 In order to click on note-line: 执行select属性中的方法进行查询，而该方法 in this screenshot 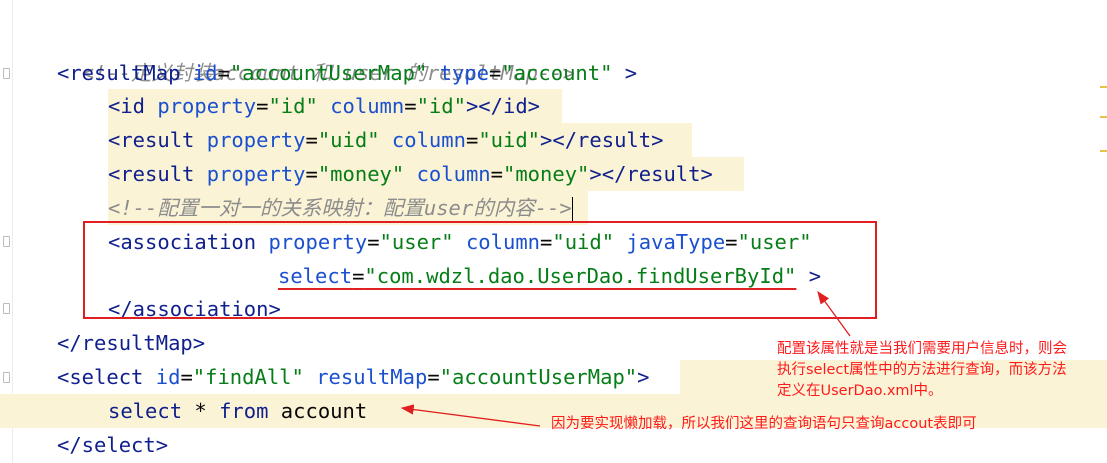, I will do `click(922, 370)`.